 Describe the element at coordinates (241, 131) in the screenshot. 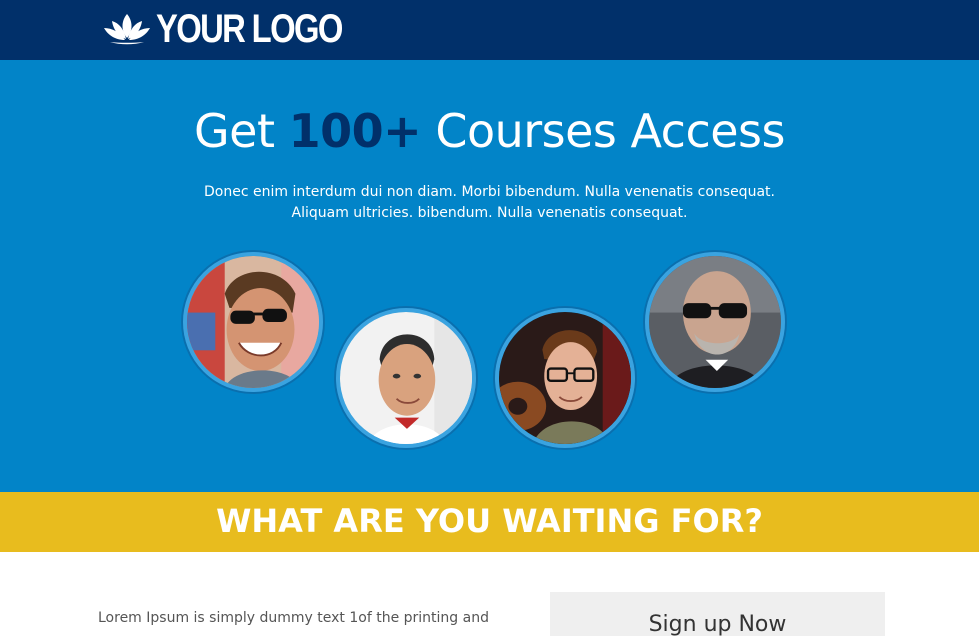

I see `hero-title-prefix: Get` at that location.